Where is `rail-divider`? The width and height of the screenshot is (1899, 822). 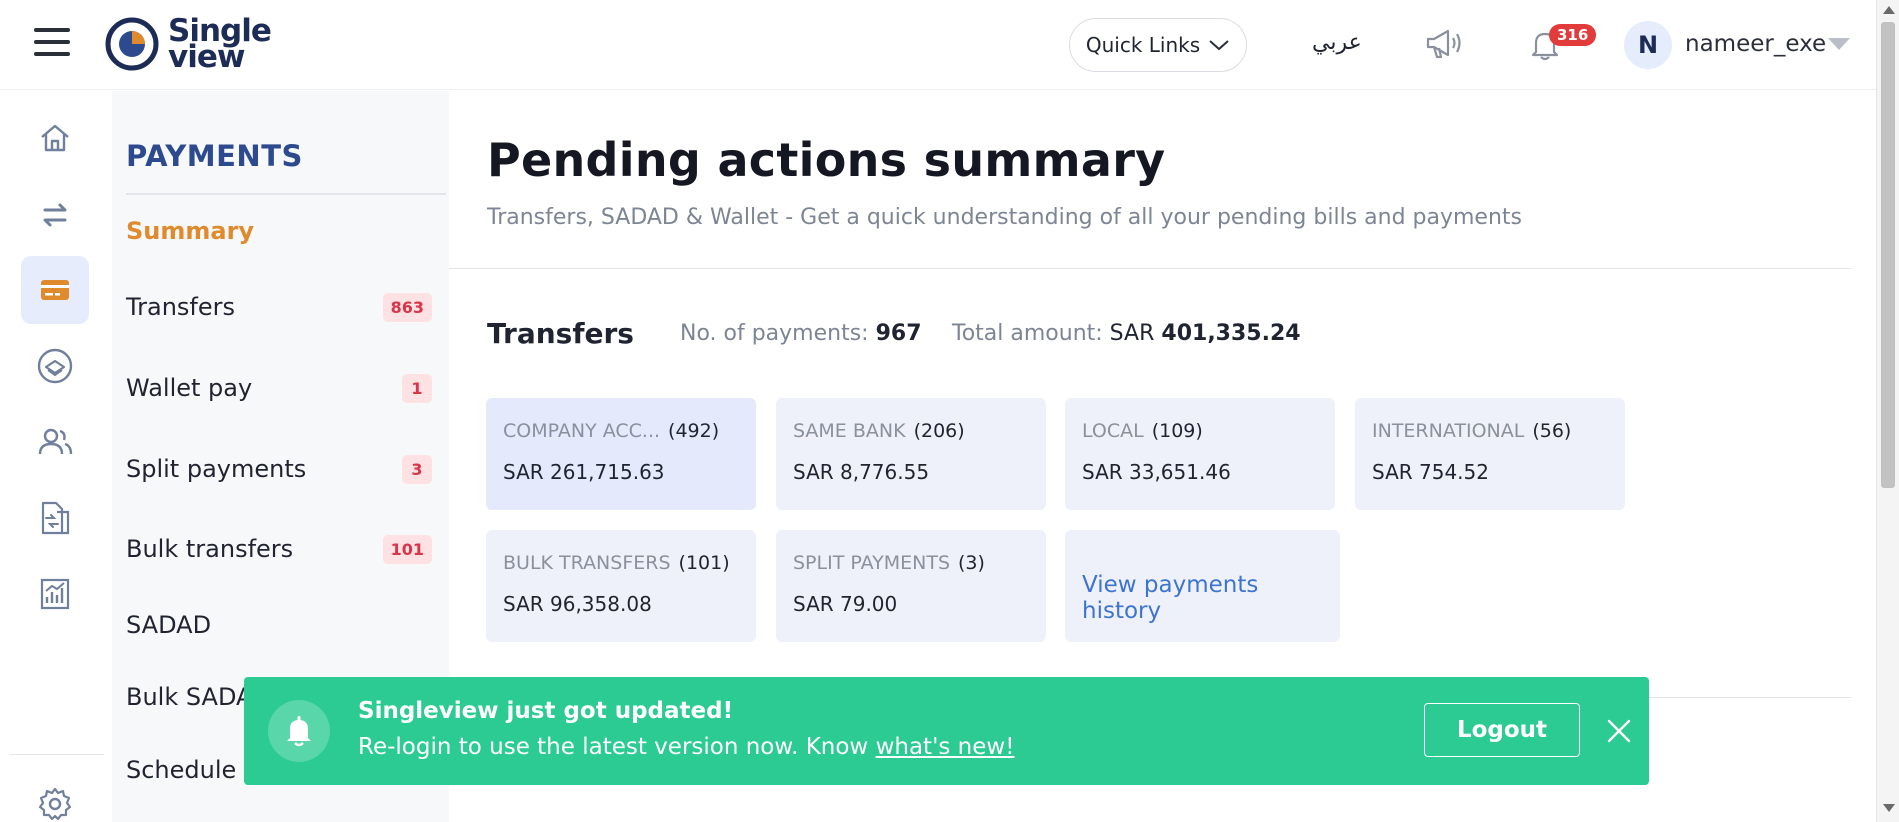
rail-divider is located at coordinates (57, 754).